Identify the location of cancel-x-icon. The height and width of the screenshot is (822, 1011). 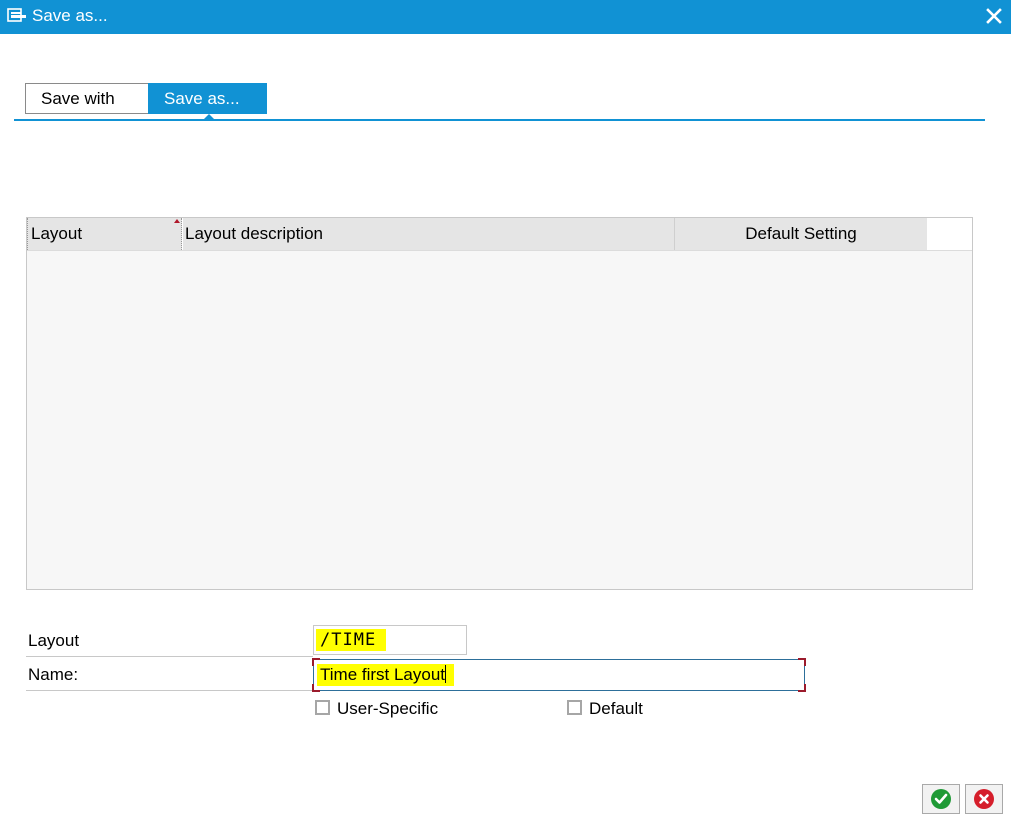
(984, 799).